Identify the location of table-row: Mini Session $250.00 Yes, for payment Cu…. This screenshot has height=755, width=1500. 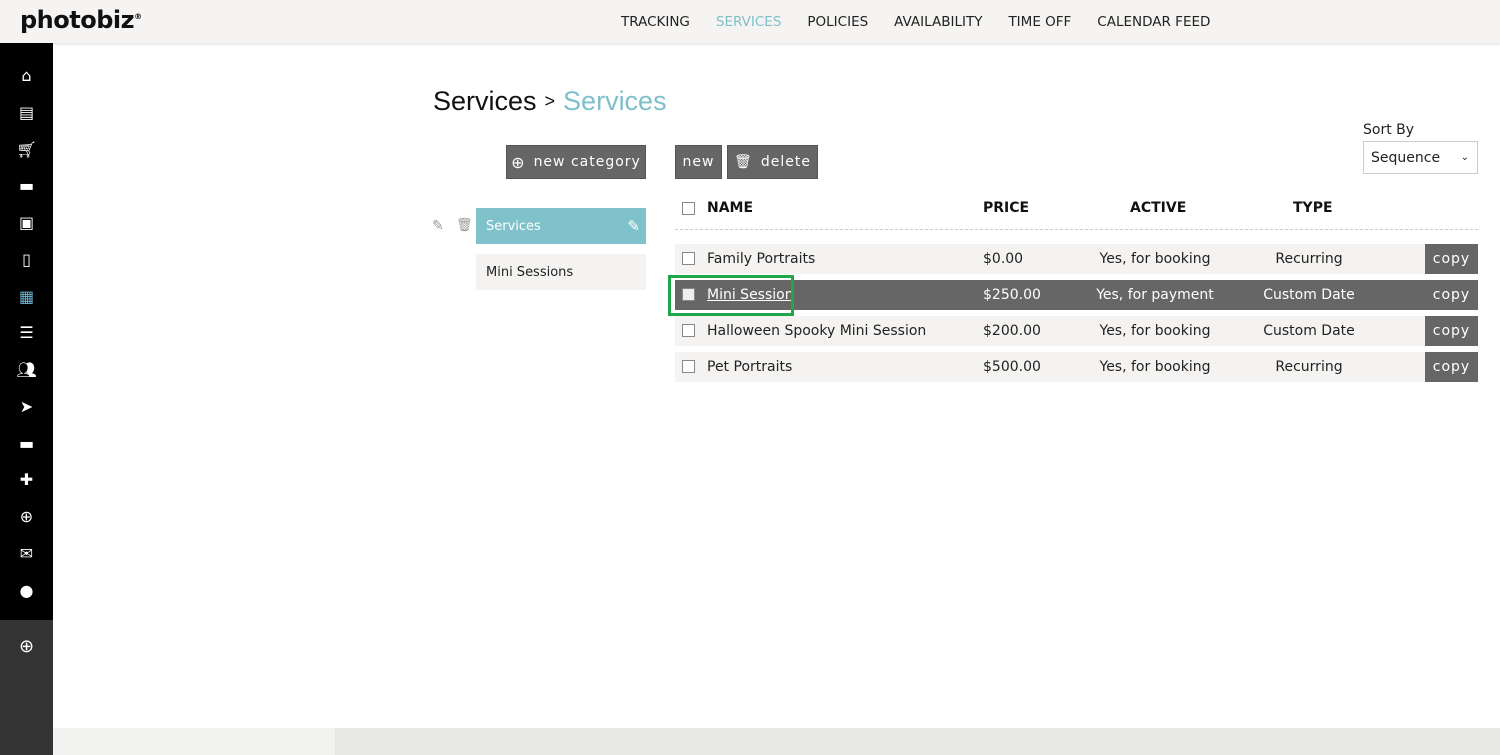
(1076, 295).